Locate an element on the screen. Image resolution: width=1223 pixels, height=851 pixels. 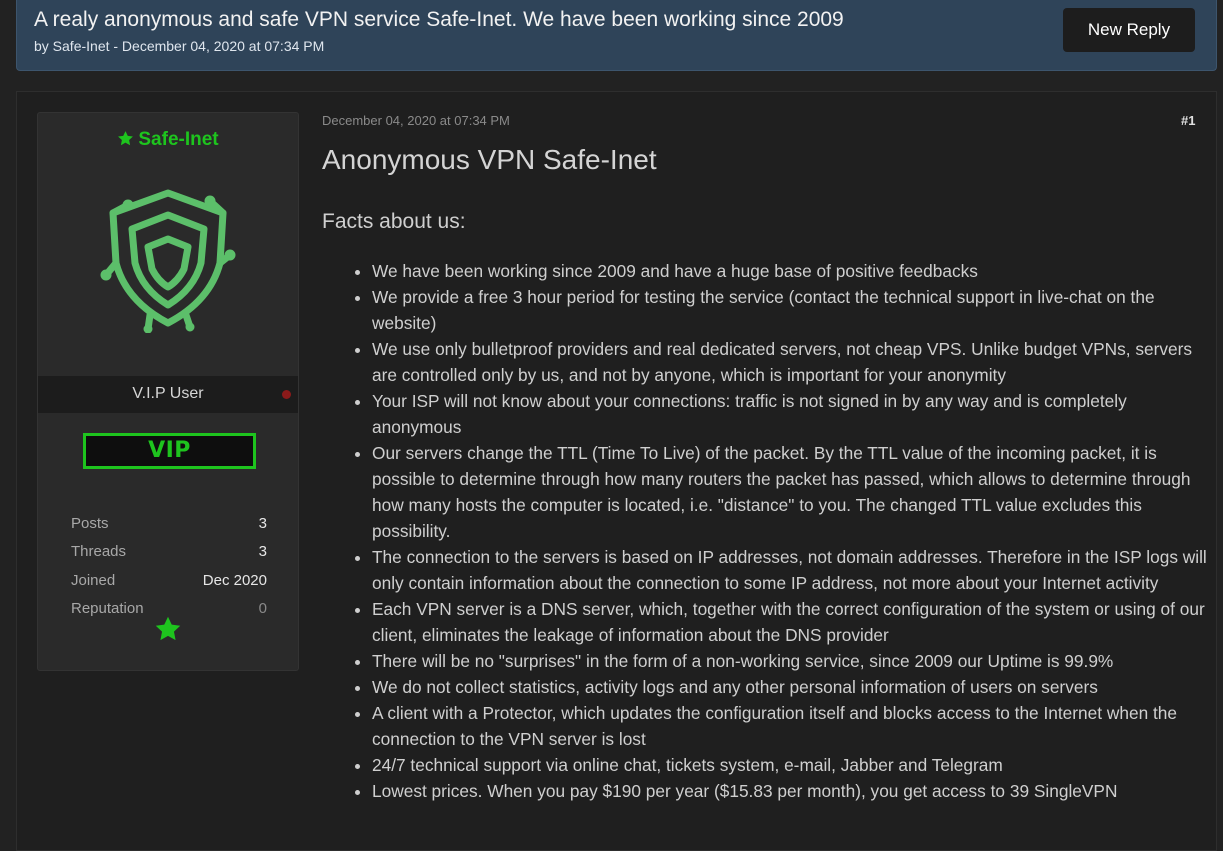
vip-badge: VIP is located at coordinates (169, 451).